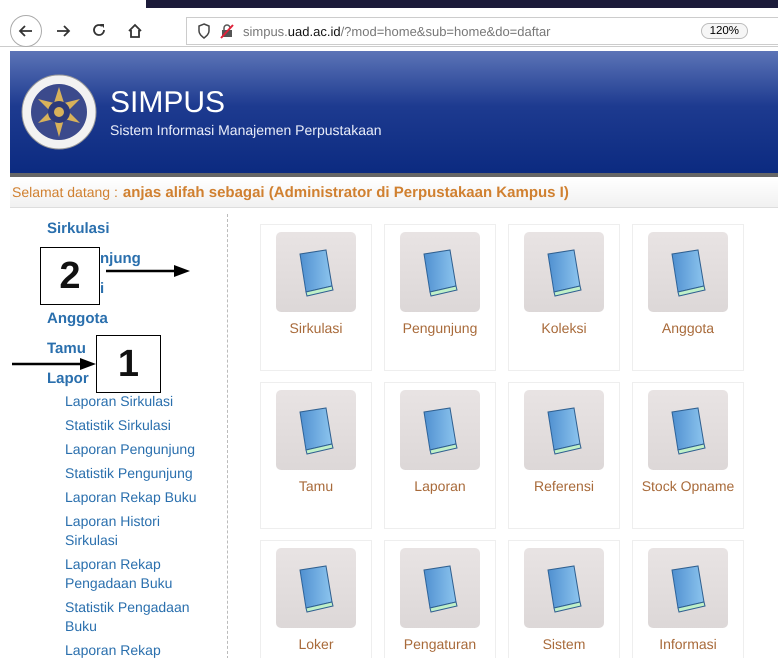 The width and height of the screenshot is (778, 658). I want to click on menu-tile: Stock Opname, so click(688, 455).